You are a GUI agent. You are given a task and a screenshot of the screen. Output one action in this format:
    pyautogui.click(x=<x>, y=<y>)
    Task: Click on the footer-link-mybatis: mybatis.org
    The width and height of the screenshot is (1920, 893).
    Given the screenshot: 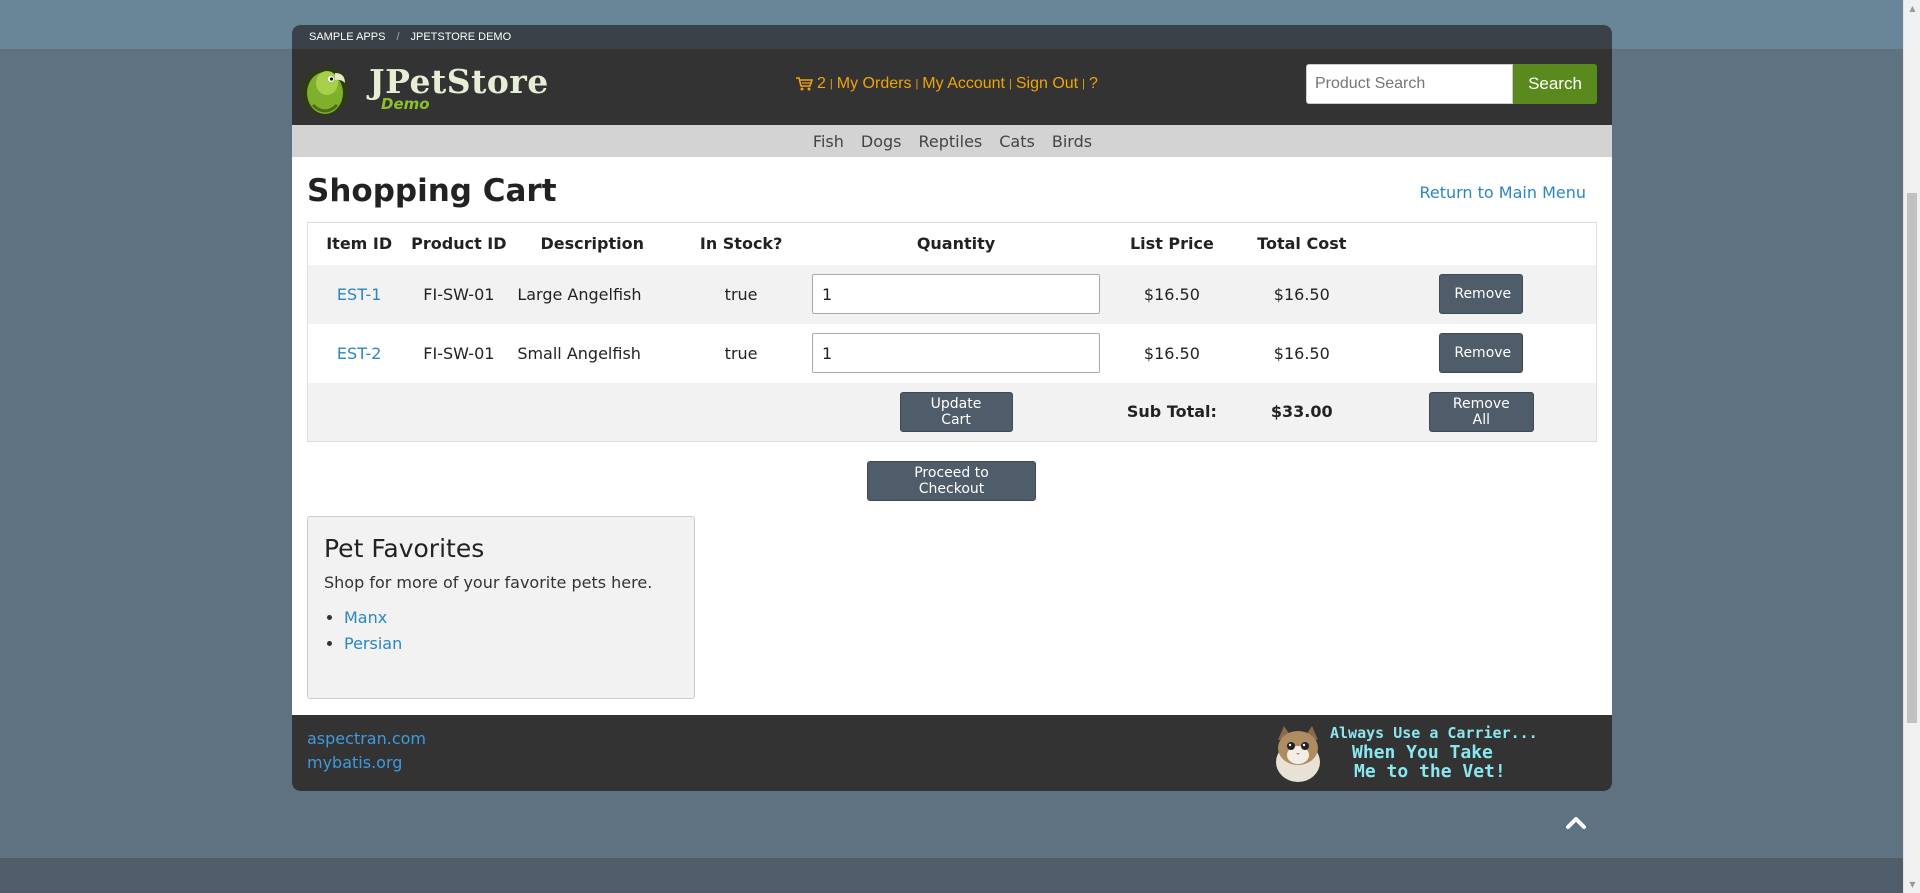 What is the action you would take?
    pyautogui.click(x=366, y=763)
    